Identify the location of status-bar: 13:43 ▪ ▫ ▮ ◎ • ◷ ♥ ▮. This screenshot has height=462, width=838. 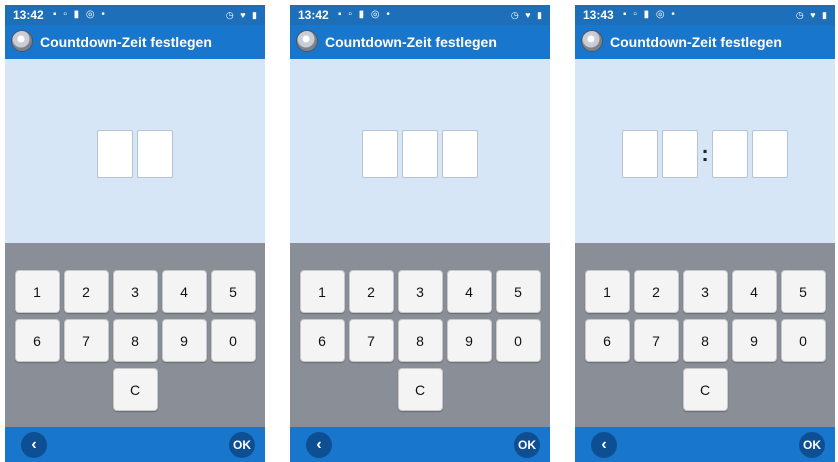
(705, 15).